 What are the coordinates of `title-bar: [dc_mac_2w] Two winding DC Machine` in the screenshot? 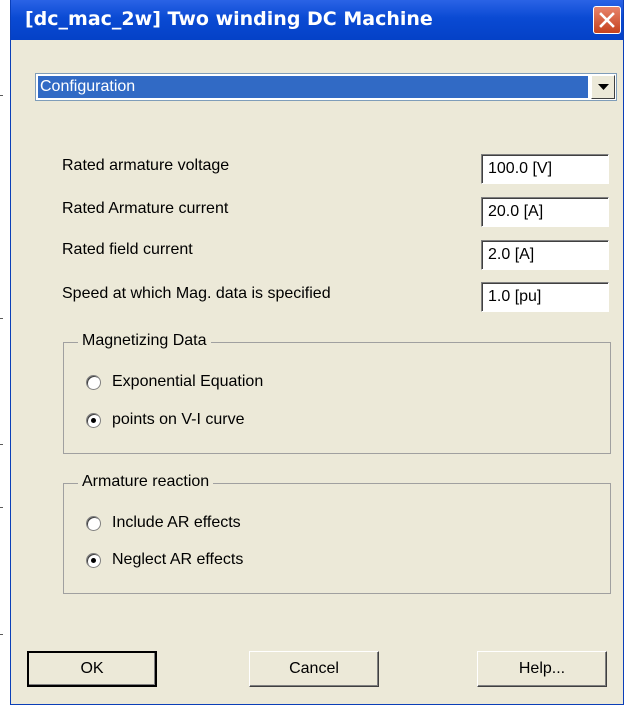 It's located at (317, 20).